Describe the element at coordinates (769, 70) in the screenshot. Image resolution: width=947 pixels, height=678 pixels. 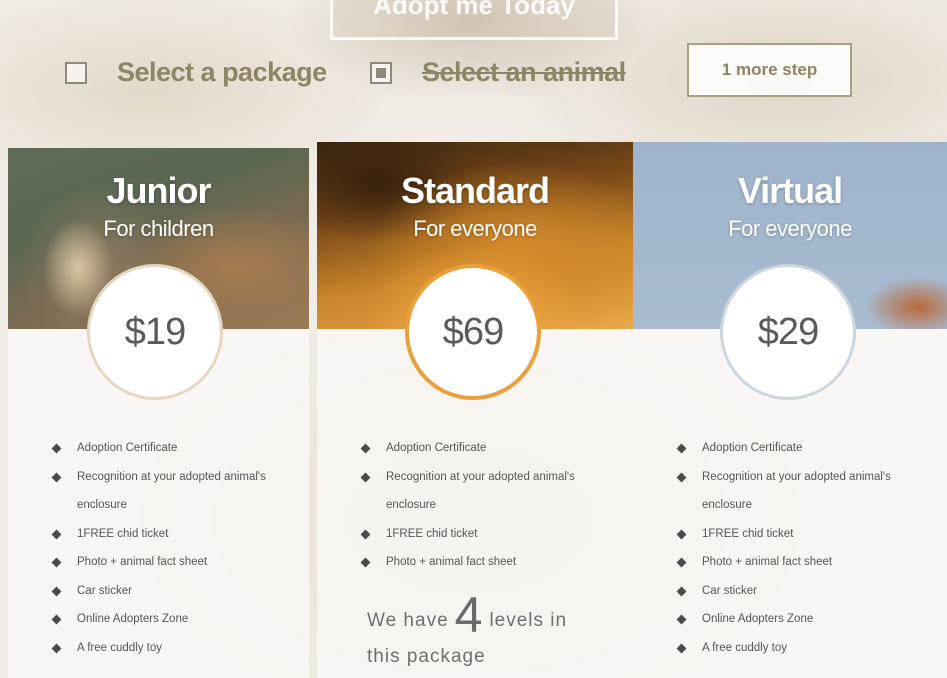
I see `one-more-step-button: 1 more step` at that location.